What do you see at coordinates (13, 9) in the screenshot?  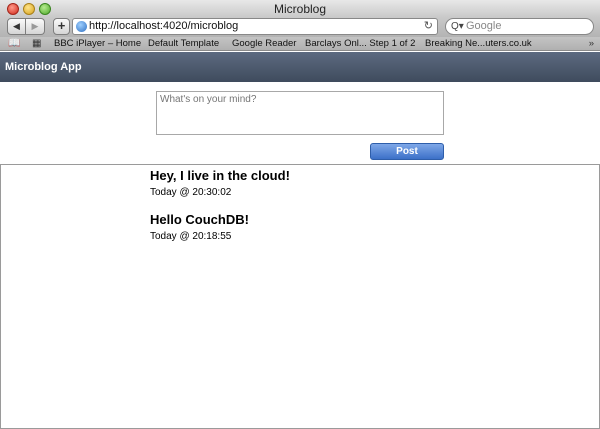 I see `close-window-button` at bounding box center [13, 9].